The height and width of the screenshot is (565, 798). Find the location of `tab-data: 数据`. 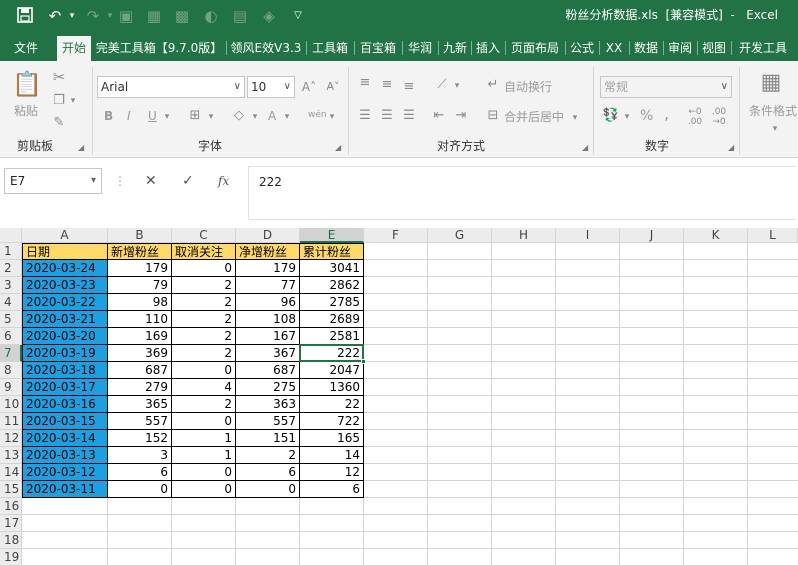

tab-data: 数据 is located at coordinates (646, 48).